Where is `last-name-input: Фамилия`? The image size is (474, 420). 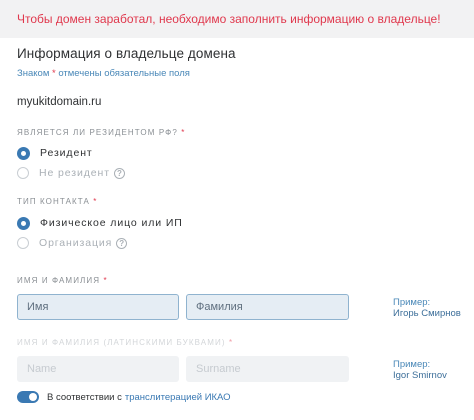 last-name-input: Фамилия is located at coordinates (267, 307).